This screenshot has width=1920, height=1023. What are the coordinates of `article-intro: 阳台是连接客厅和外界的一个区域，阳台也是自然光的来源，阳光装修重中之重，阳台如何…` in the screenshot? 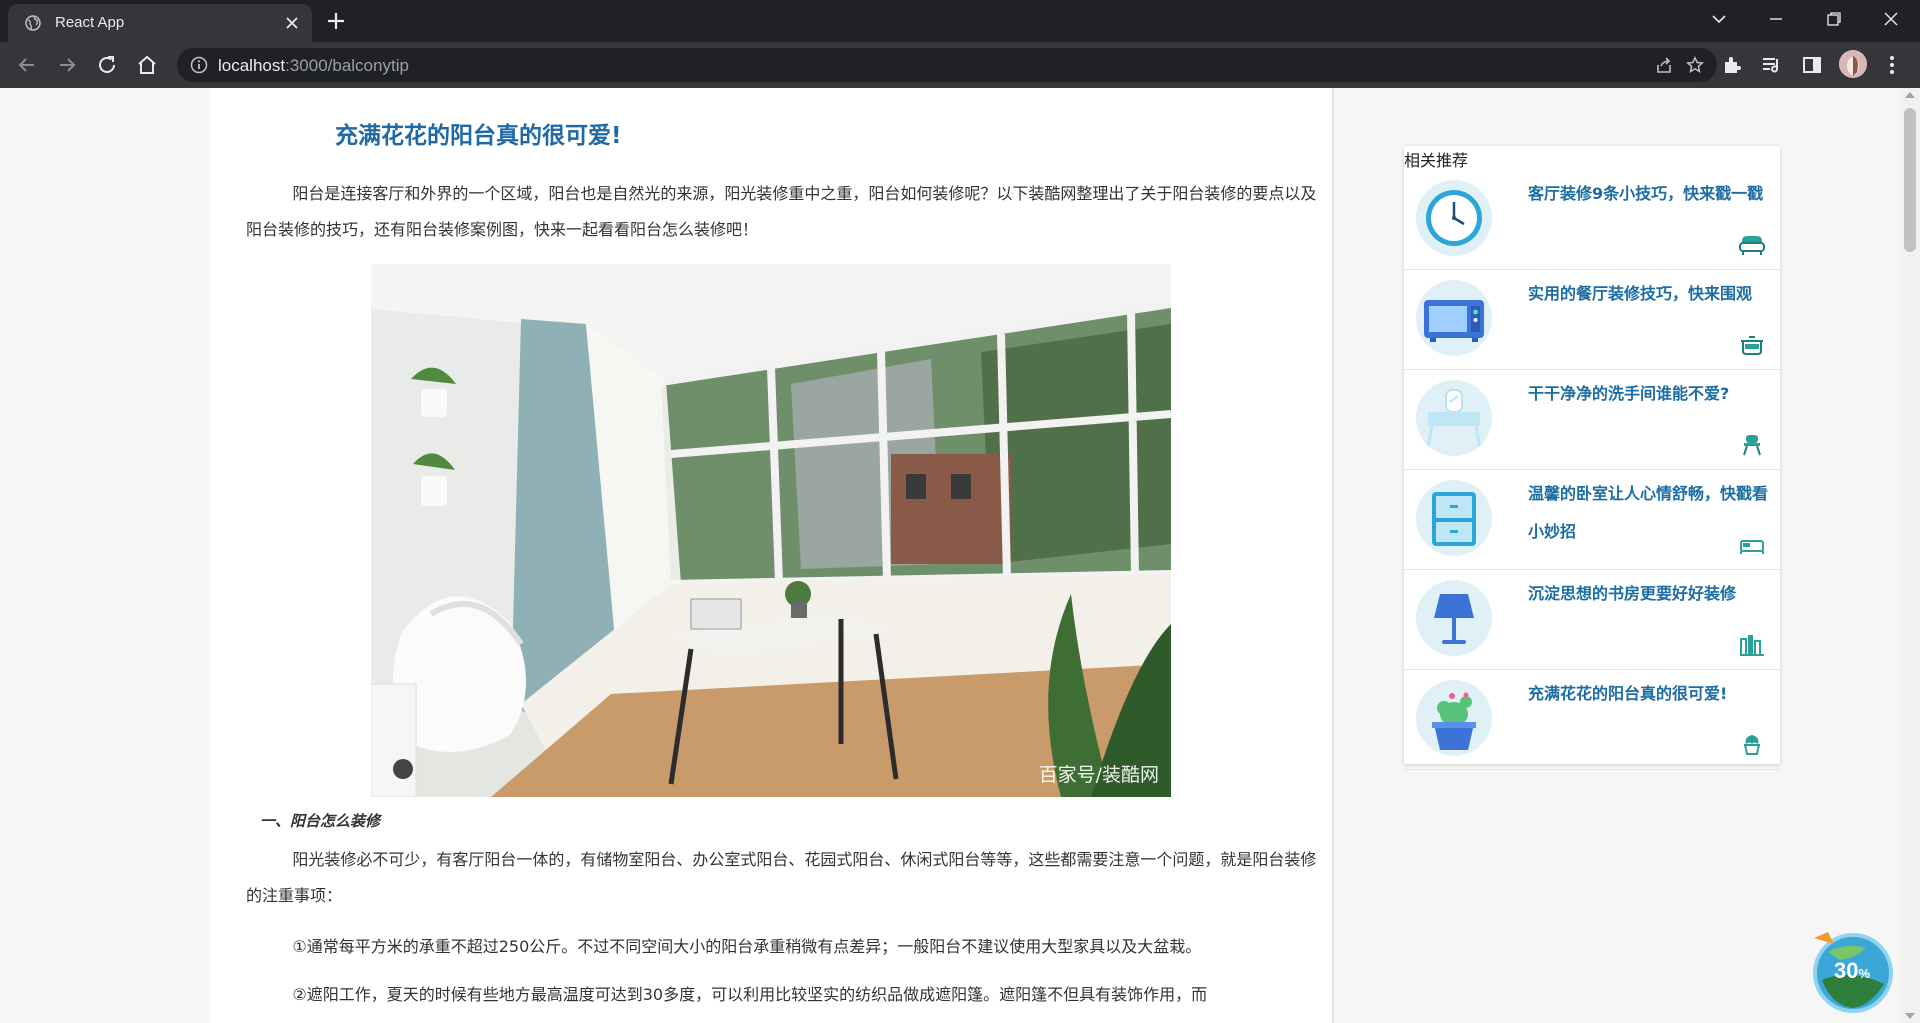 It's located at (781, 211).